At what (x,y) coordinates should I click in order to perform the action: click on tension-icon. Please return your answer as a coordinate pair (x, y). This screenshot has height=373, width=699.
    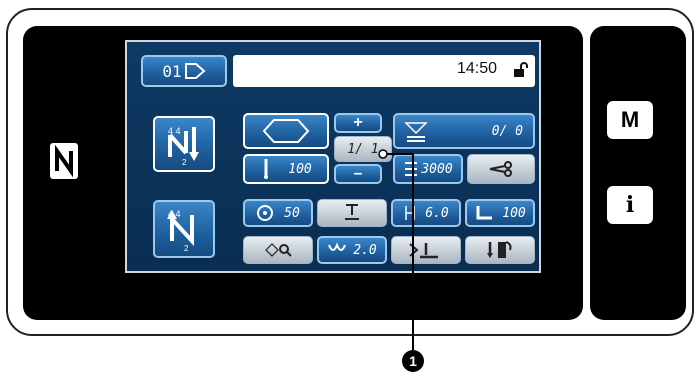
    Looking at the image, I should click on (337, 246).